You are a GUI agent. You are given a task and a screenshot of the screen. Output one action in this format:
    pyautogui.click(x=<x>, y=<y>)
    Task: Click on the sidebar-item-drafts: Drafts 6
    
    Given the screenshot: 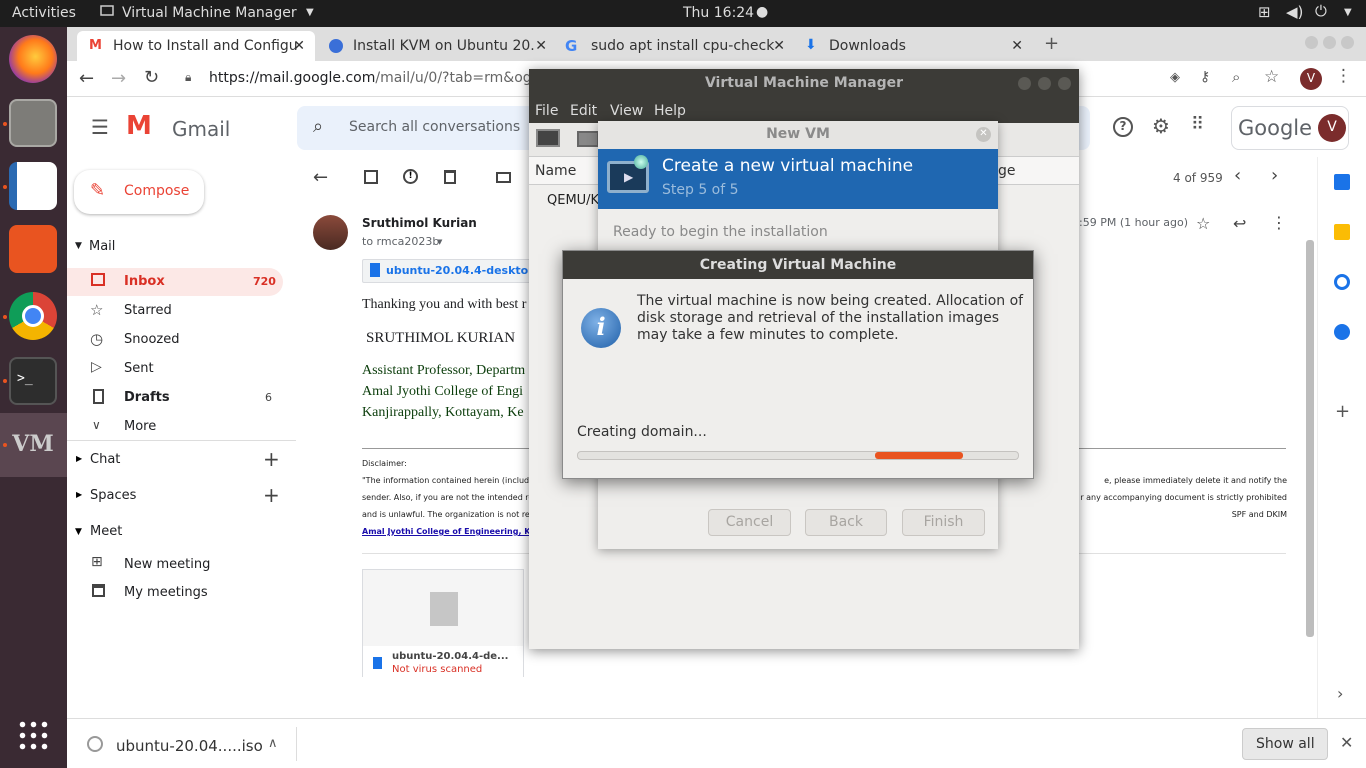 What is the action you would take?
    pyautogui.click(x=175, y=398)
    